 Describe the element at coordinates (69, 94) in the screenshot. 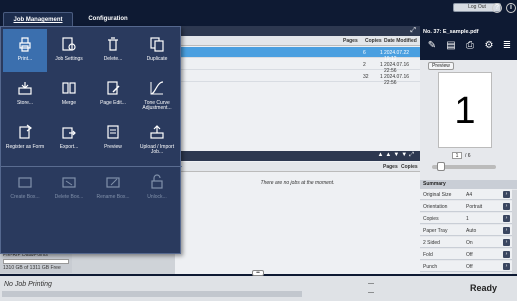

I see `menu-item-merge: Merge` at that location.